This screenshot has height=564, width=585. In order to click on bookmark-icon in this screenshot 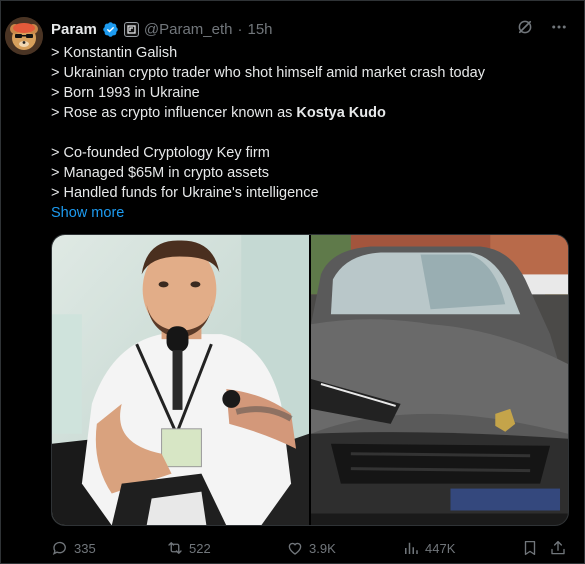, I will do `click(530, 548)`.